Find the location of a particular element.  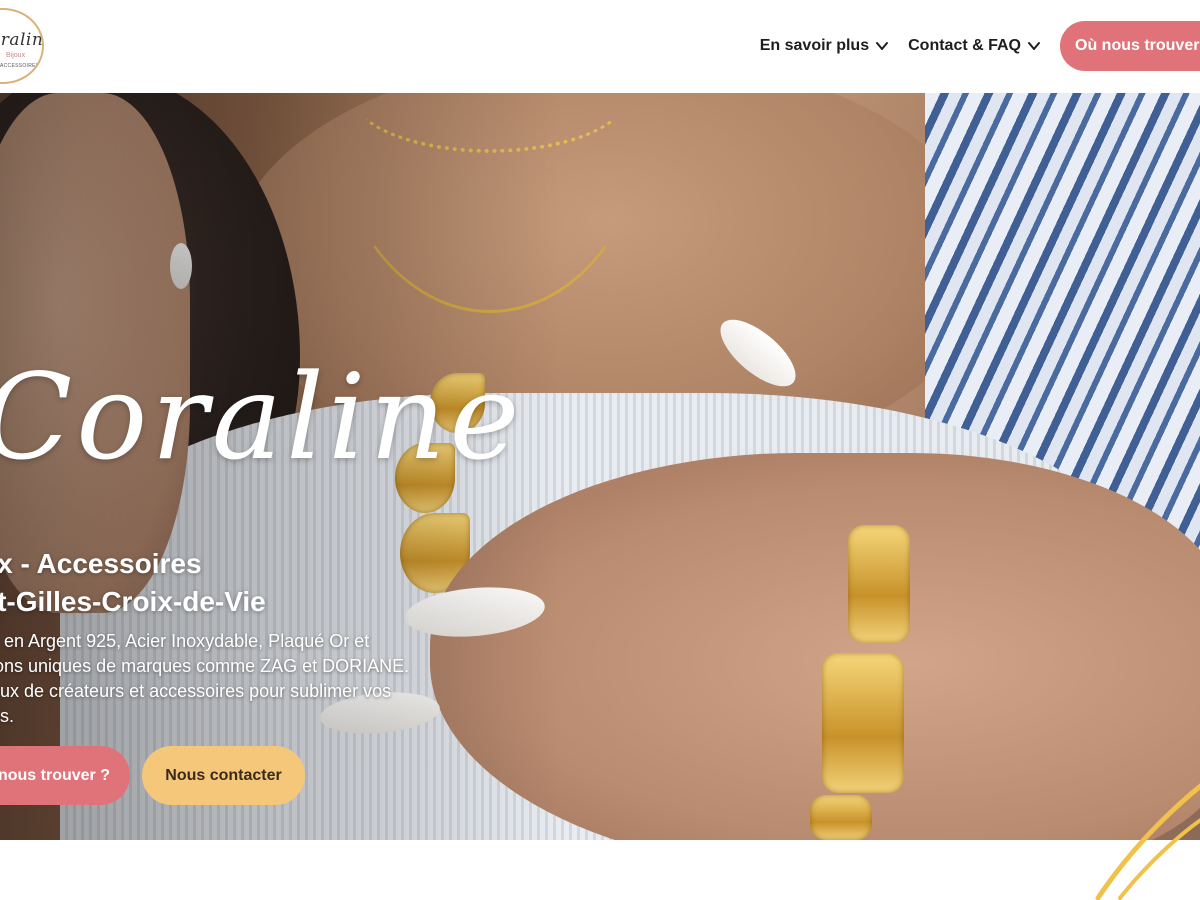

contact-us-button: Nous contacter is located at coordinates (223, 775).